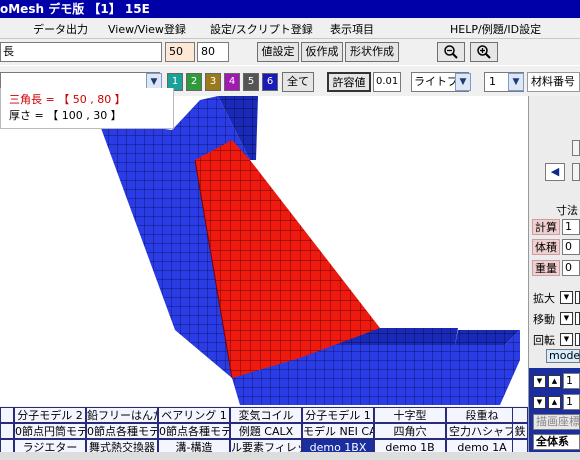 The width and height of the screenshot is (580, 460). Describe the element at coordinates (544, 298) in the screenshot. I see `zoom-control-label: 拡大` at that location.